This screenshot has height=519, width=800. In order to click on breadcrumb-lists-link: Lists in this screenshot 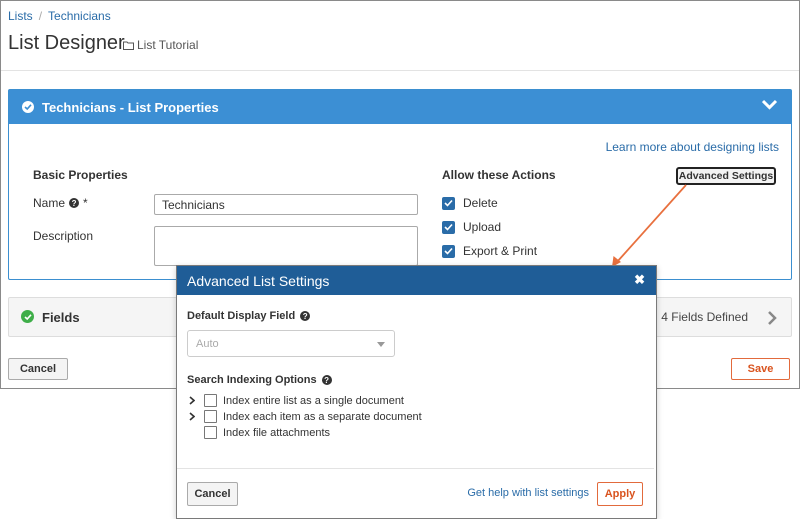, I will do `click(20, 16)`.